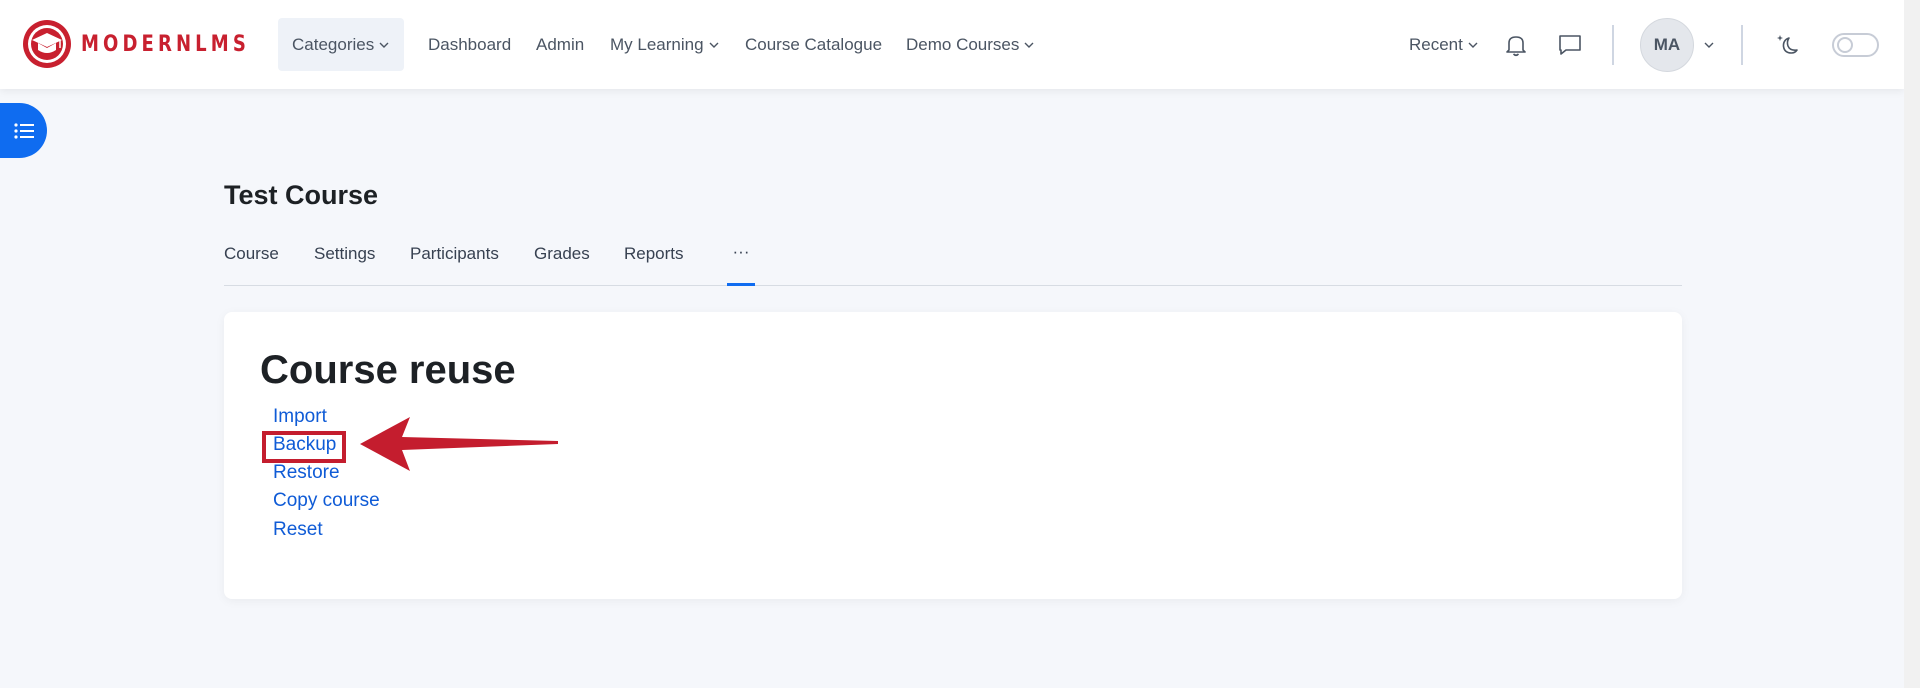 This screenshot has width=1920, height=688. What do you see at coordinates (298, 530) in the screenshot?
I see `reset-link: Reset` at bounding box center [298, 530].